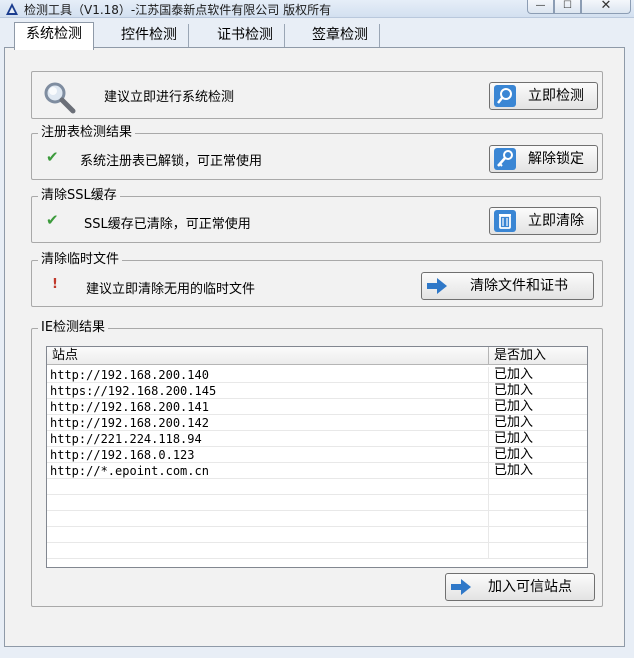 This screenshot has width=634, height=658. I want to click on minimize-button: —, so click(540, 7).